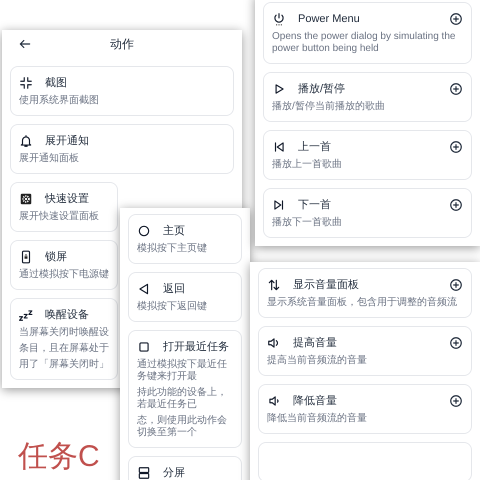 The height and width of the screenshot is (480, 480). Describe the element at coordinates (67, 199) in the screenshot. I see `action-title: 快速设置` at that location.